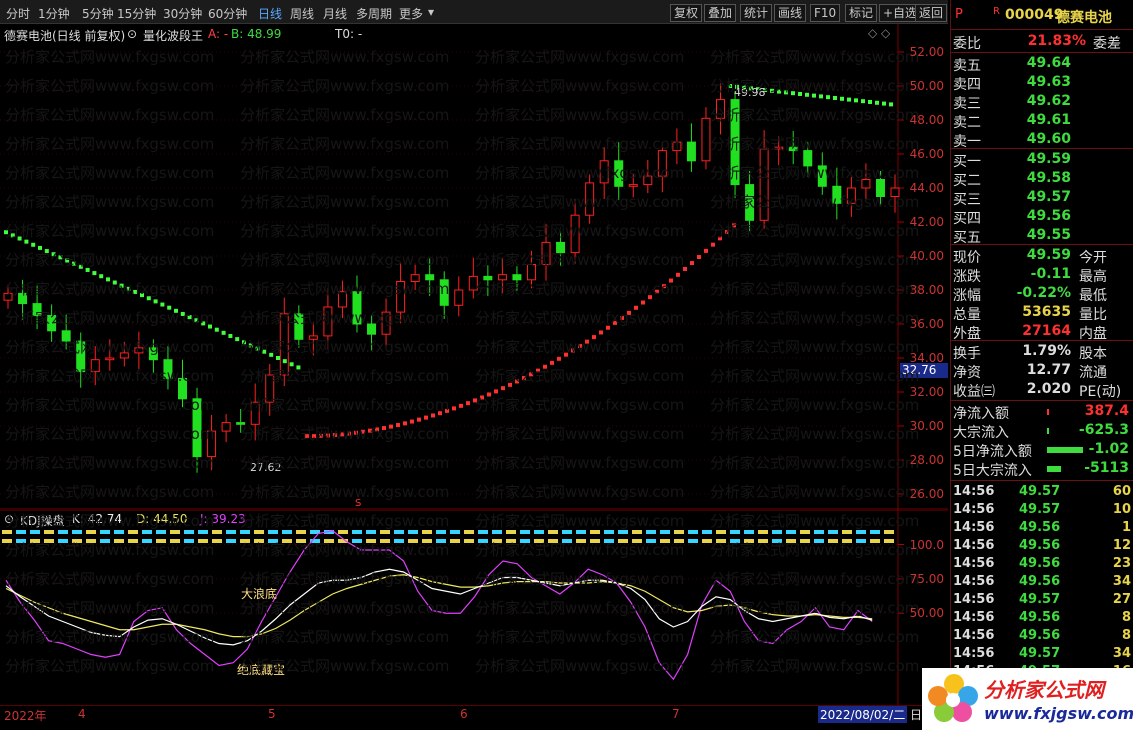 This screenshot has width=1133, height=730. What do you see at coordinates (931, 13) in the screenshot?
I see `tool-7: 返回` at bounding box center [931, 13].